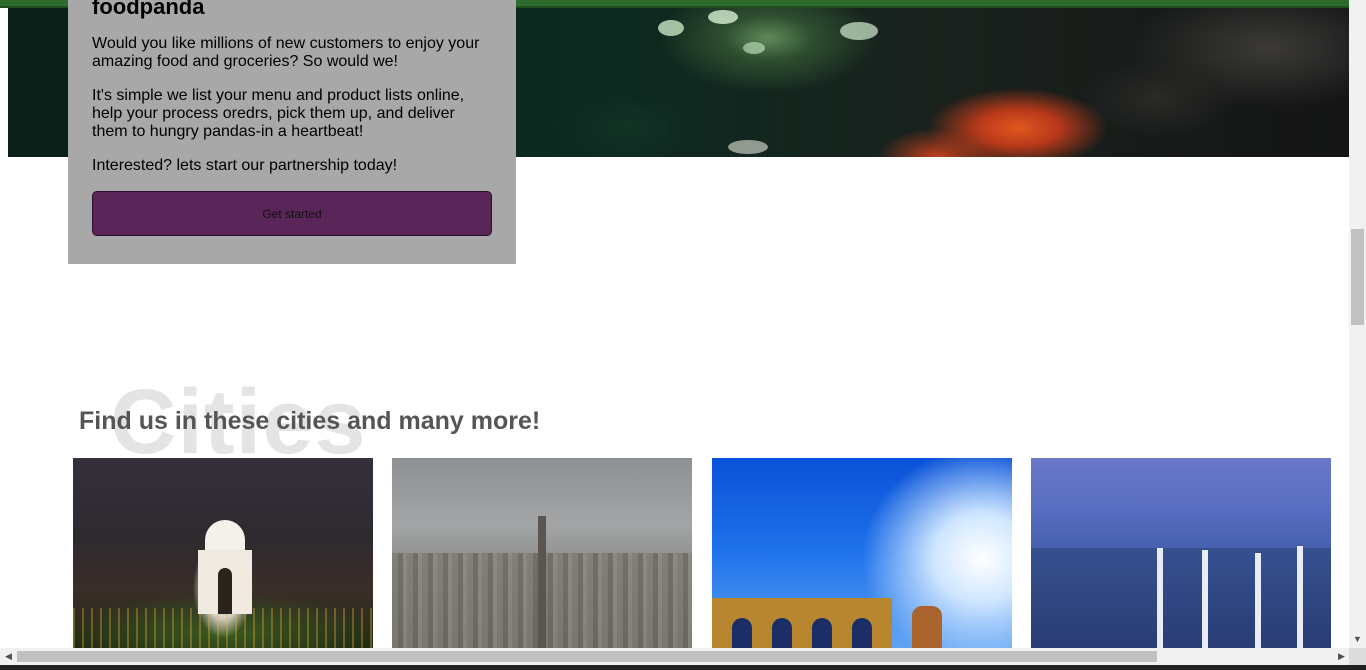 The image size is (1366, 670). I want to click on mausoleum-dome, so click(225, 537).